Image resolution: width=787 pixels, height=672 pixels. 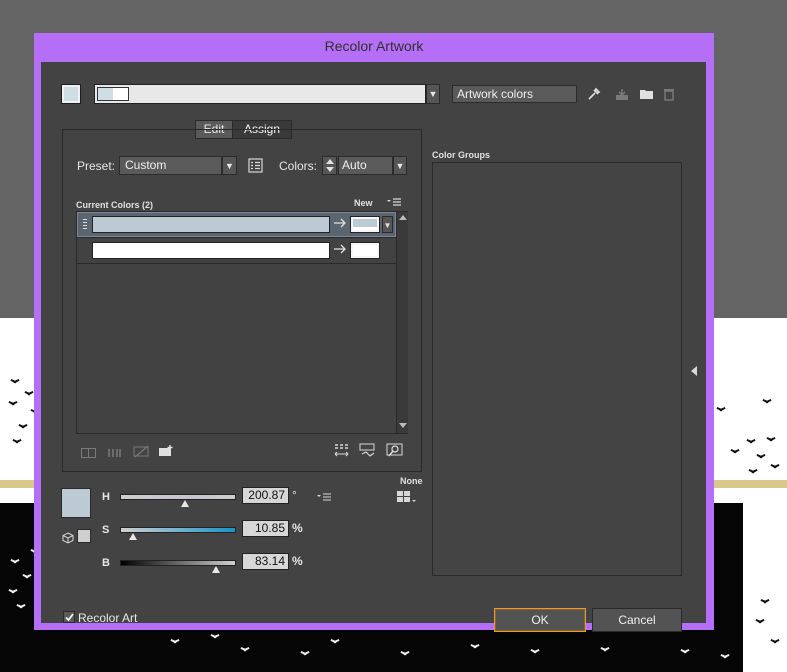 I want to click on none-label: None, so click(x=411, y=481).